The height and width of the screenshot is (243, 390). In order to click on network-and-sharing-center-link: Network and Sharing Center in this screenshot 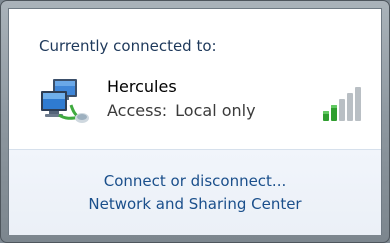, I will do `click(195, 204)`.